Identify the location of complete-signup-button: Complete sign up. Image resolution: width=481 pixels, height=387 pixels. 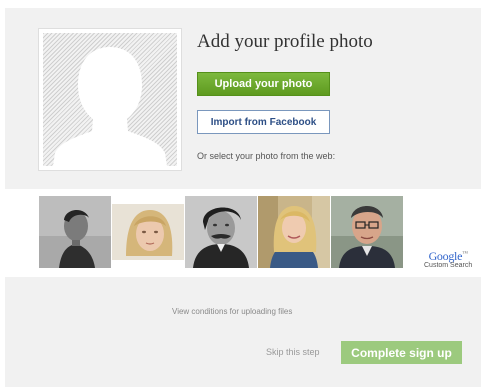
(401, 352).